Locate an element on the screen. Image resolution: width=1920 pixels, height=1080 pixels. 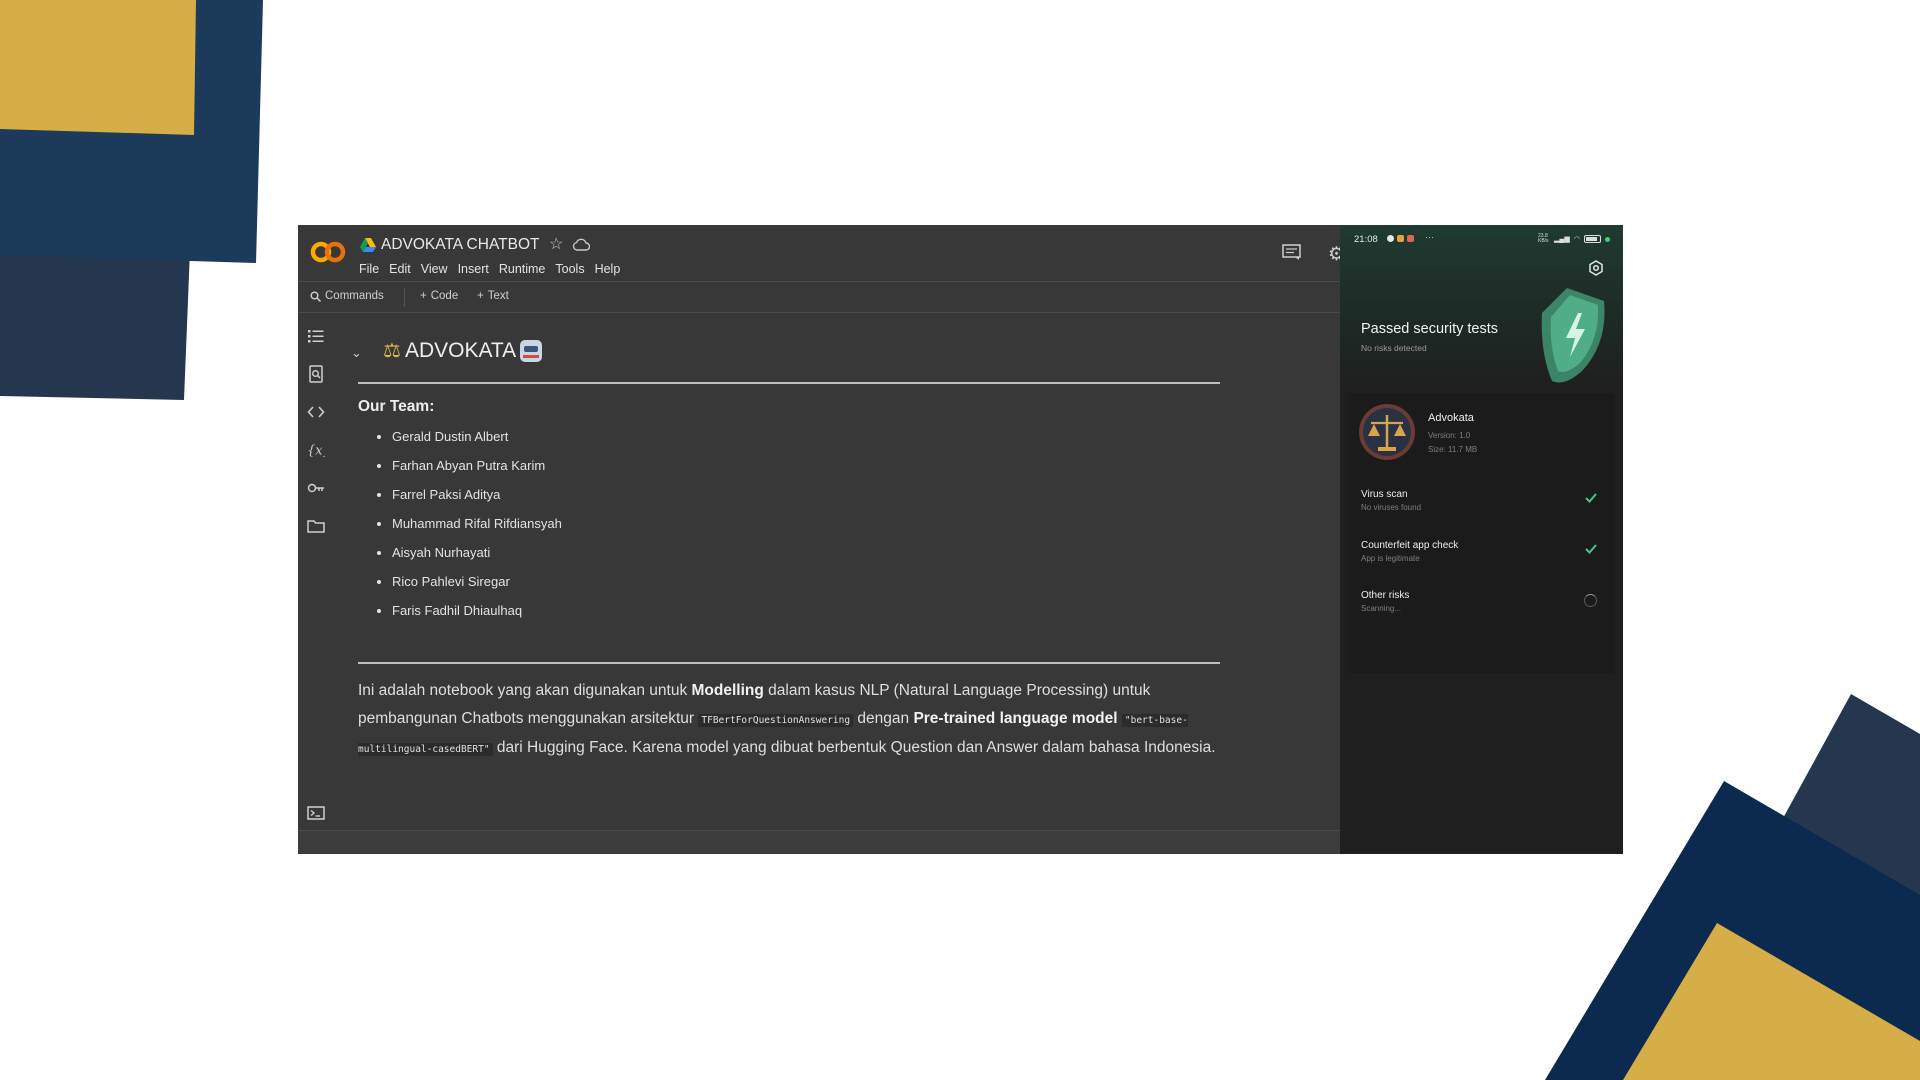
notebook-title: ADVOKATA CHATBOT is located at coordinates (460, 245).